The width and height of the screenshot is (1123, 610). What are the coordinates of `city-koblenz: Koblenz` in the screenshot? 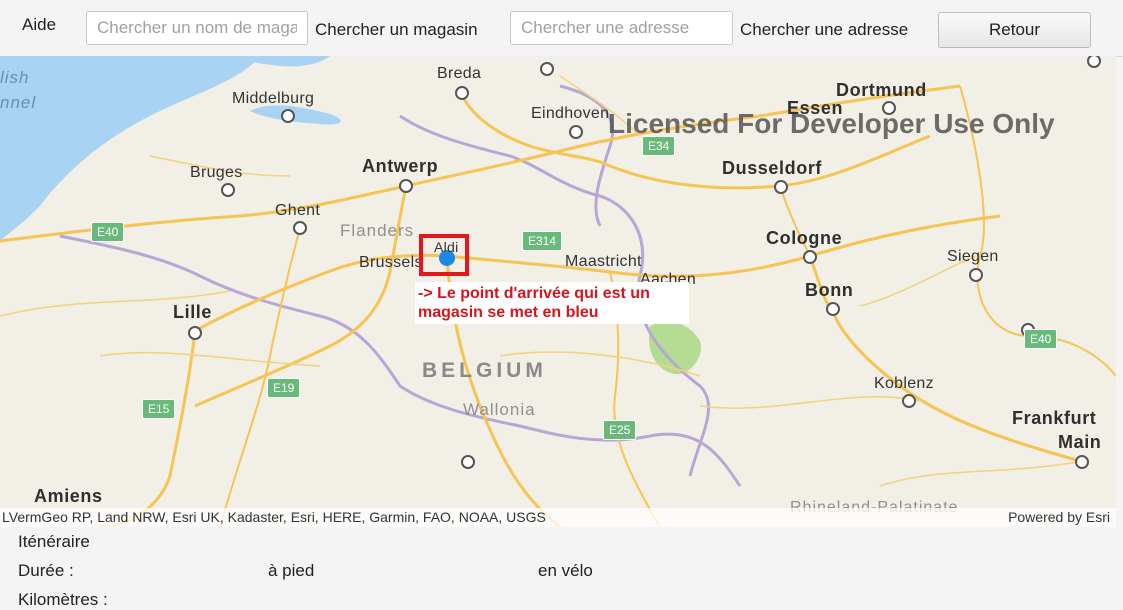 It's located at (904, 383).